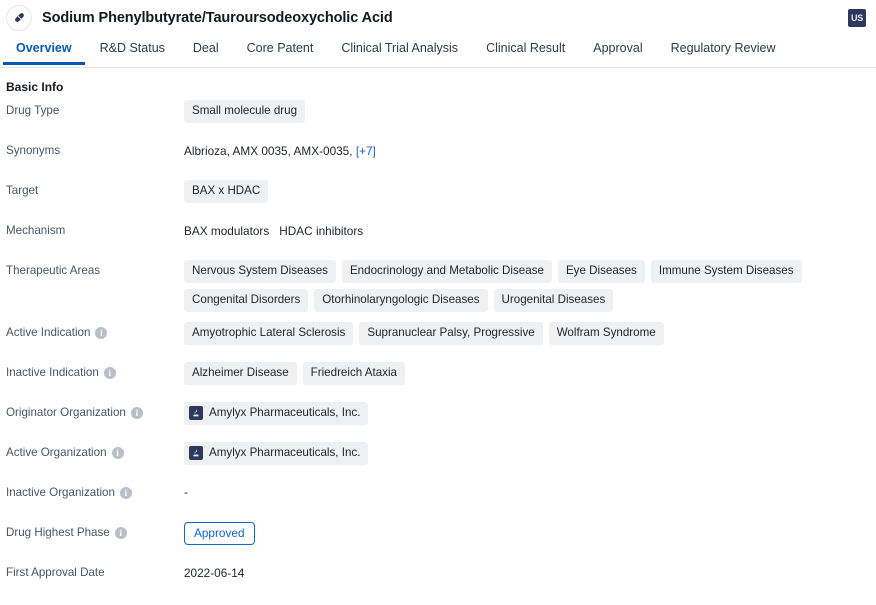 This screenshot has width=876, height=605. I want to click on synonyms-list: Albrioza, AMX 0035, AMX-0035,, so click(268, 151).